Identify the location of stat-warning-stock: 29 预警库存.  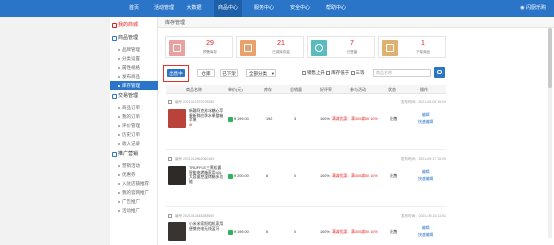
(199, 47).